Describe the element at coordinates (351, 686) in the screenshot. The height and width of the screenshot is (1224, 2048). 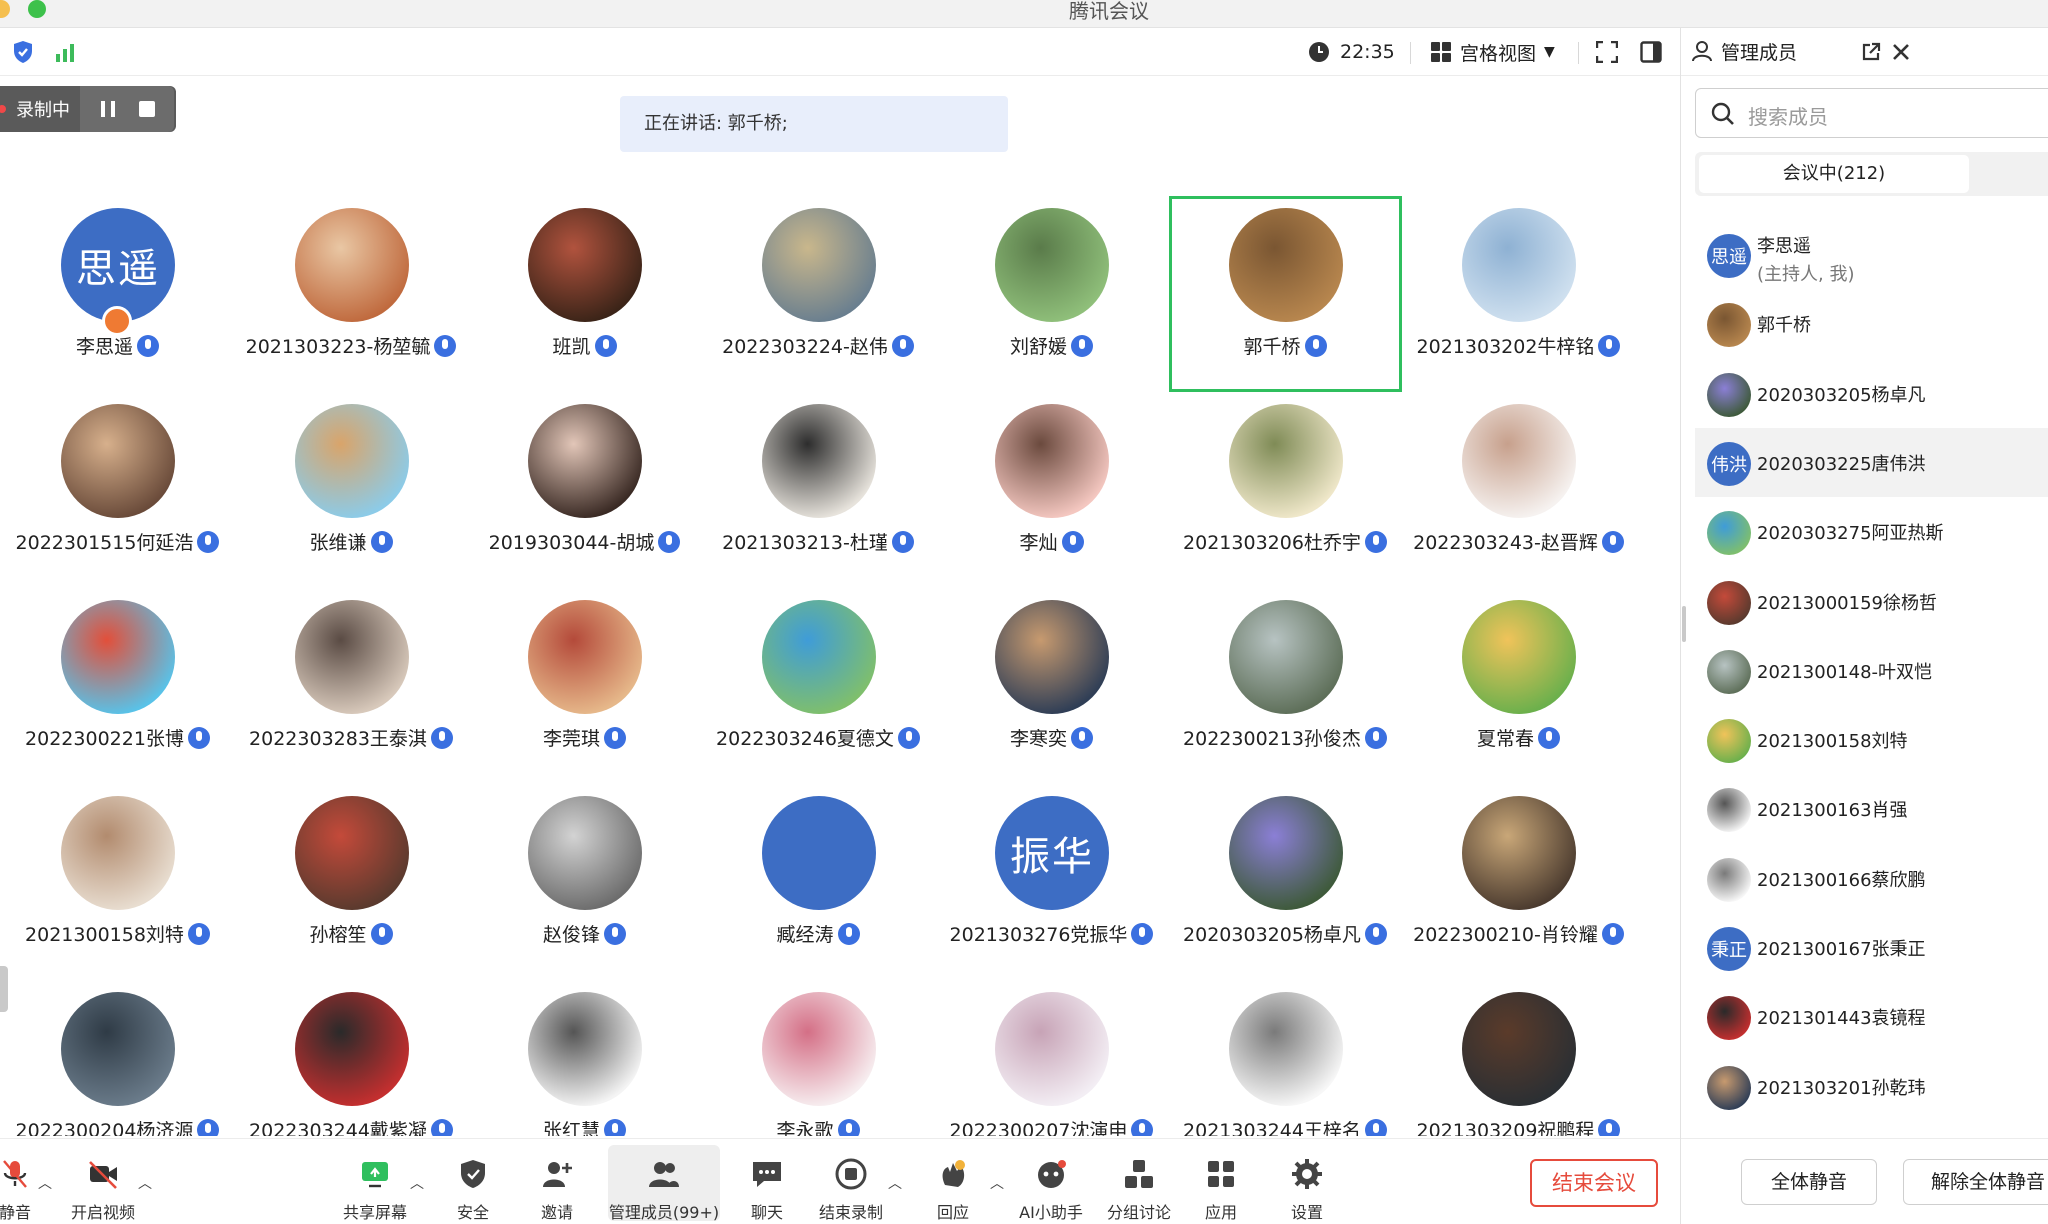
I see `participant-tile: 2022303283王泰淇` at that location.